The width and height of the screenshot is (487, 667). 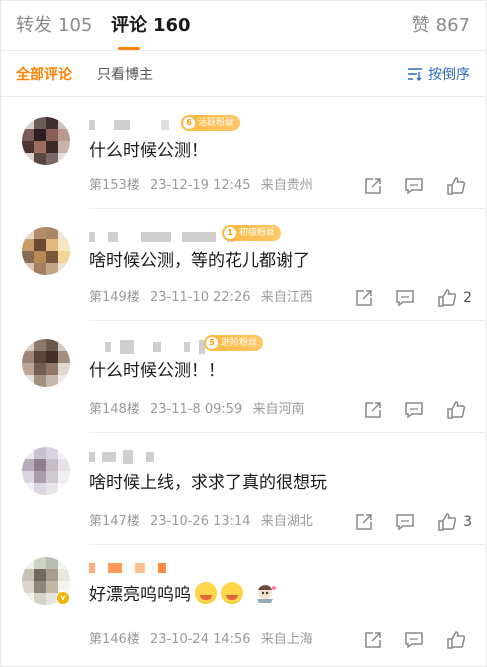 What do you see at coordinates (114, 639) in the screenshot?
I see `floor-number: 第146楼` at bounding box center [114, 639].